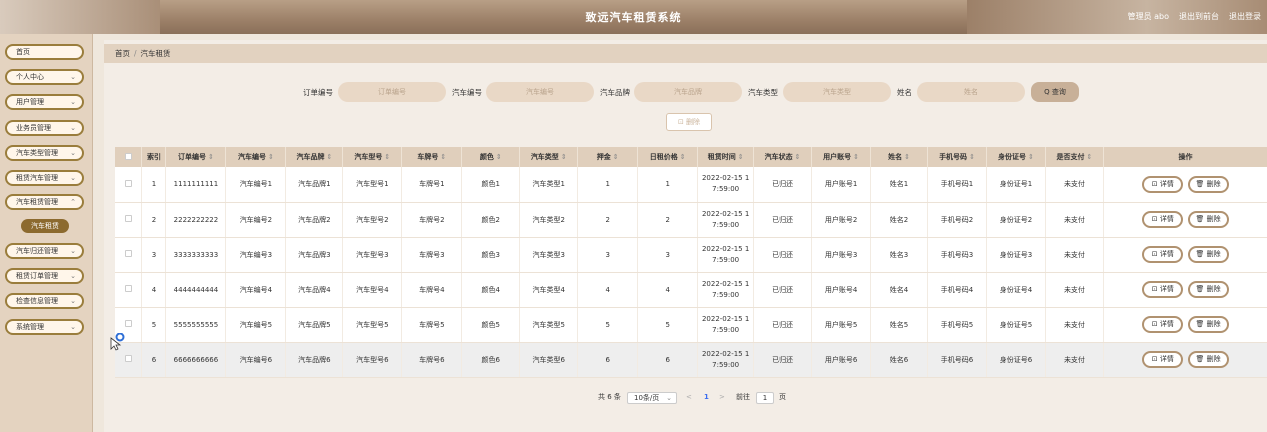 This screenshot has width=1267, height=432. I want to click on column-header-type: 汽车类型 ⇕, so click(549, 157).